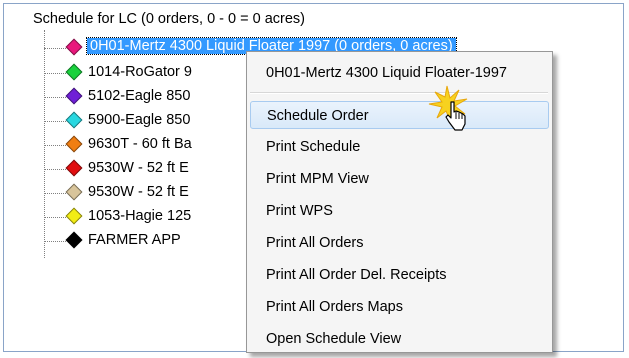  Describe the element at coordinates (315, 243) in the screenshot. I see `menu-item-label: Print All Orders` at that location.